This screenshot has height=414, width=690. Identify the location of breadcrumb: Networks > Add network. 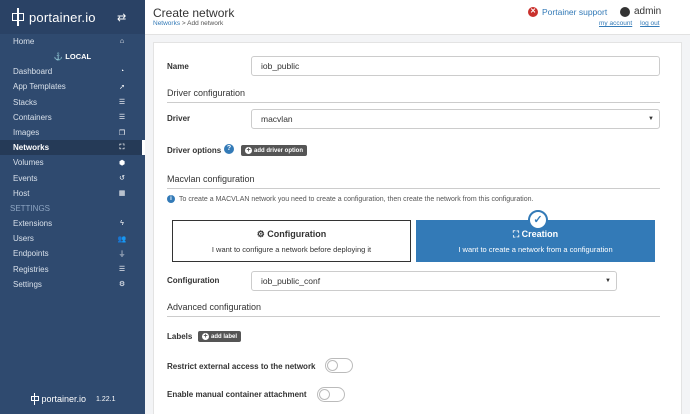
(188, 23).